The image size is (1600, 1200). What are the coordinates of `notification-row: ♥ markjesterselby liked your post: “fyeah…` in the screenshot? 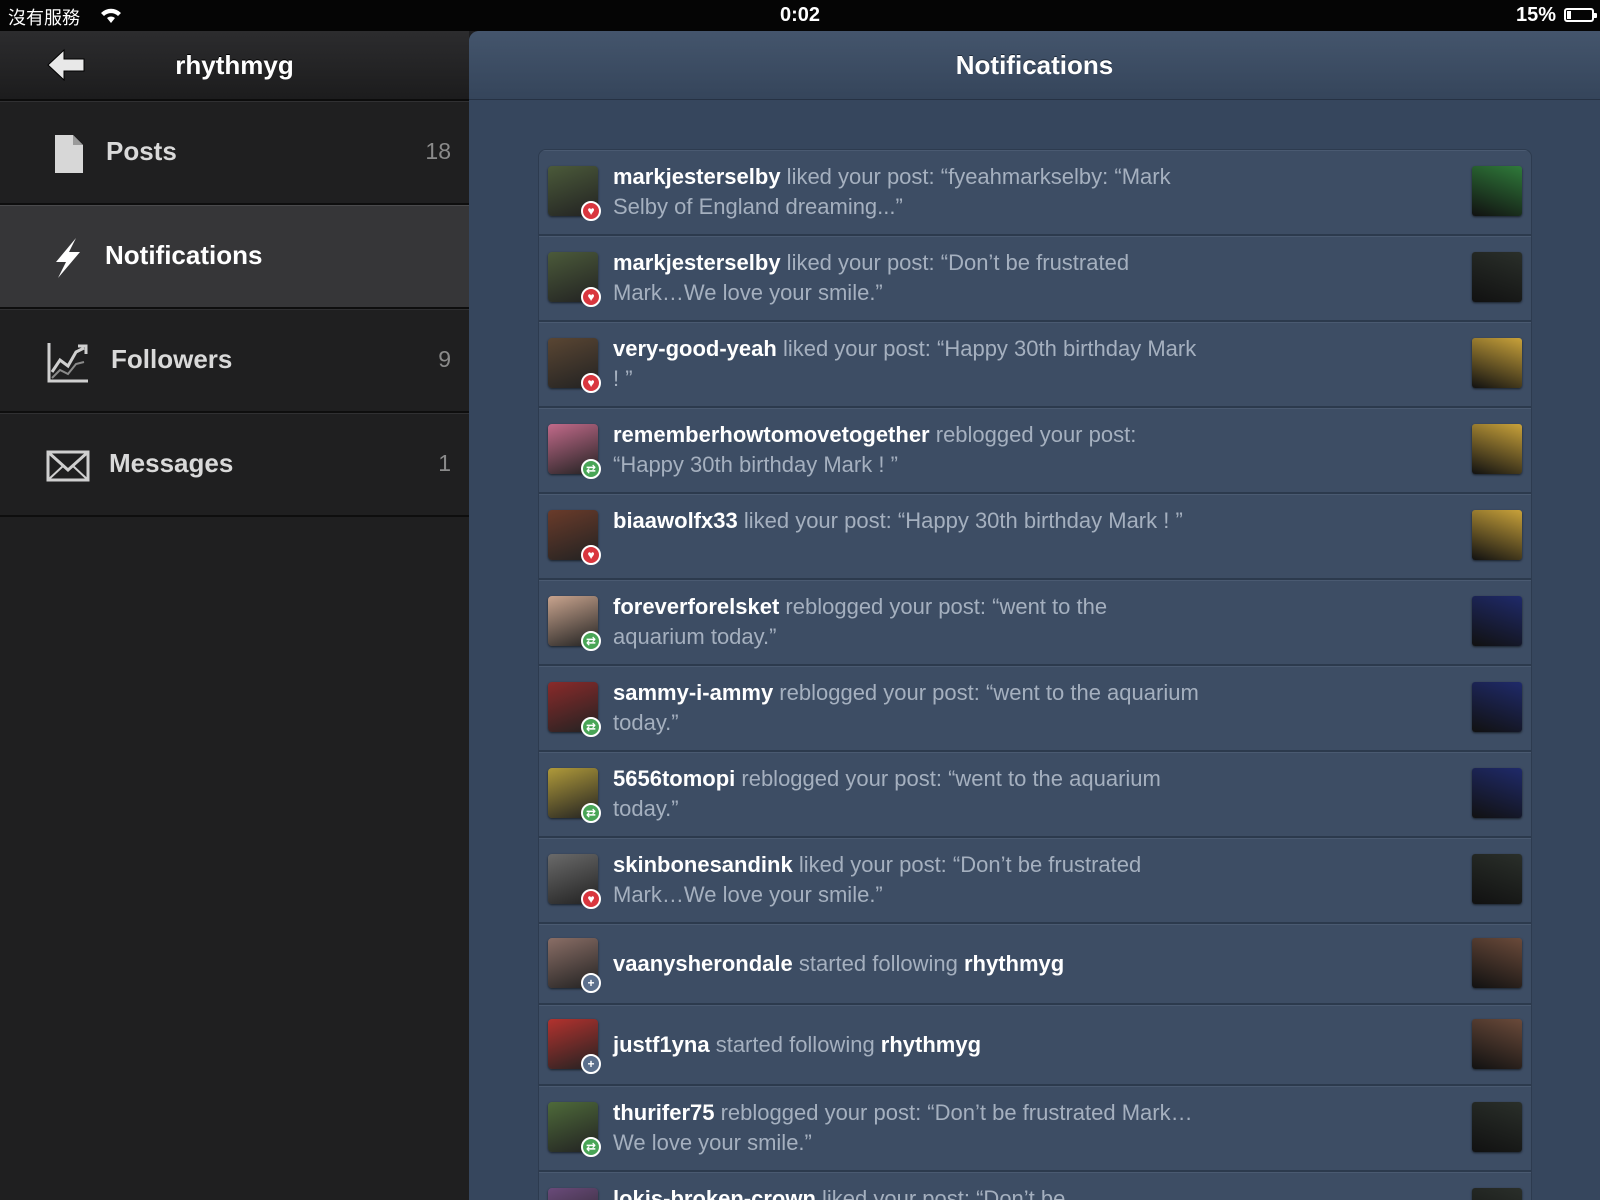 It's located at (1035, 193).